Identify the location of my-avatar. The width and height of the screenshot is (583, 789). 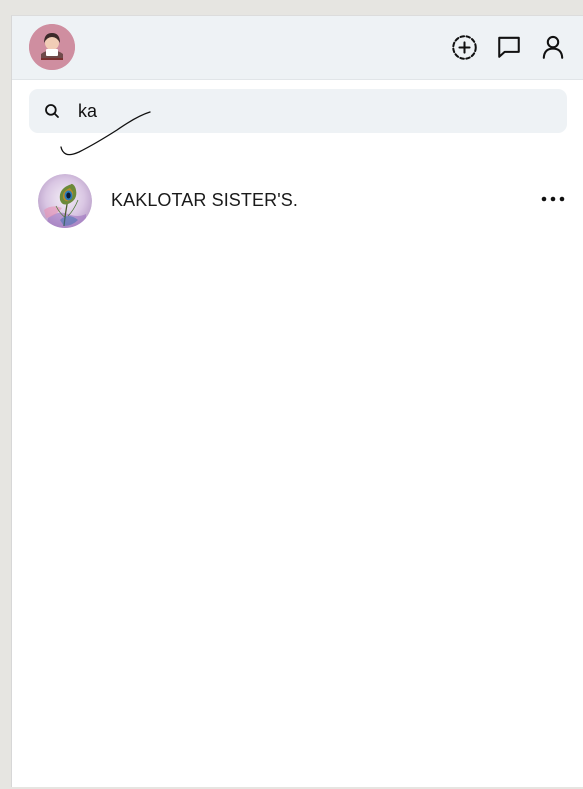
(52, 47).